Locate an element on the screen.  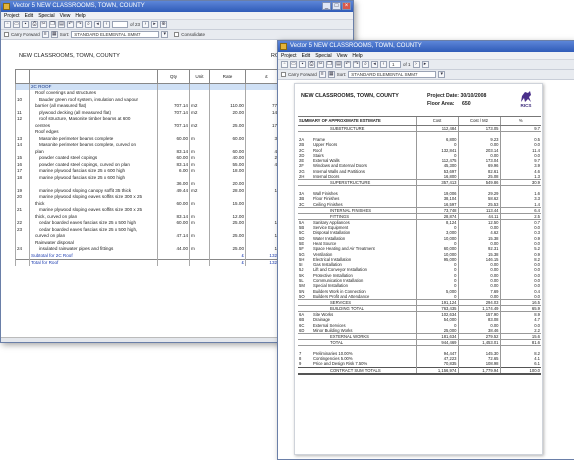
front-title-bar: Vector 5 NEW CLASSROOMS, TOWN, COUNTY is located at coordinates (426, 46).